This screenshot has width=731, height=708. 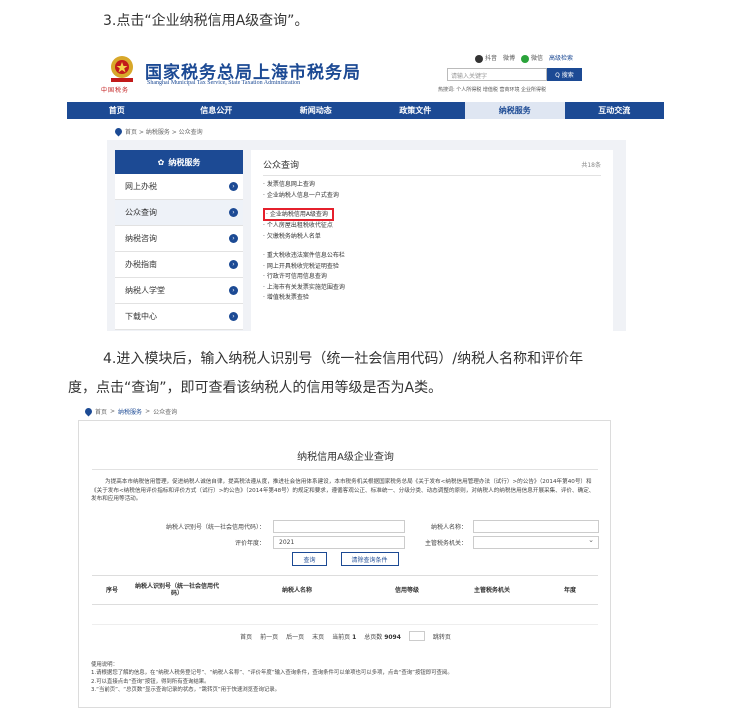 What do you see at coordinates (104, 665) in the screenshot?
I see `notes-title: 使用说明：` at bounding box center [104, 665].